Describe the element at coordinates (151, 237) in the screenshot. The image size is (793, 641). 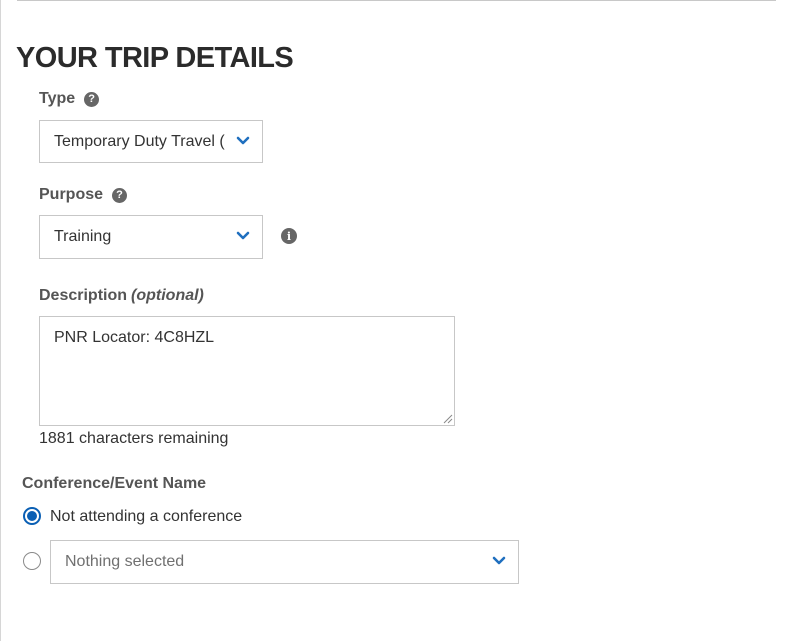
I see `purpose-select: Training` at that location.